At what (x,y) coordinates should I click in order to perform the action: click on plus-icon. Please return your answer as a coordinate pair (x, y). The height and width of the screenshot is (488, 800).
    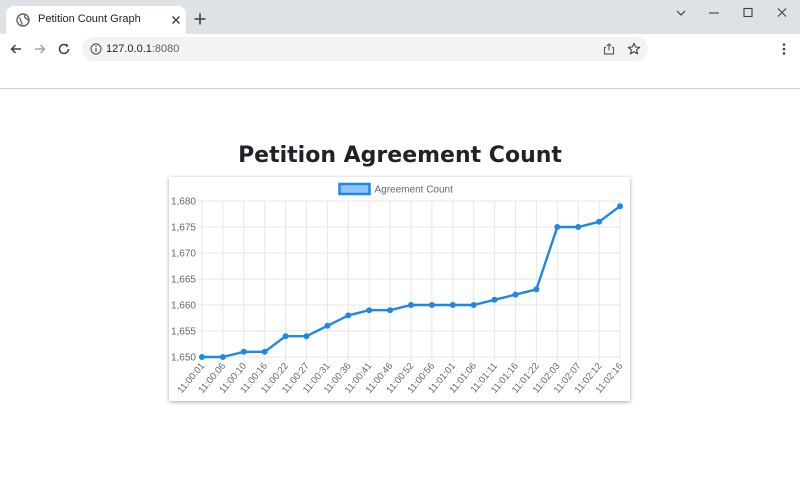
    Looking at the image, I should click on (200, 19).